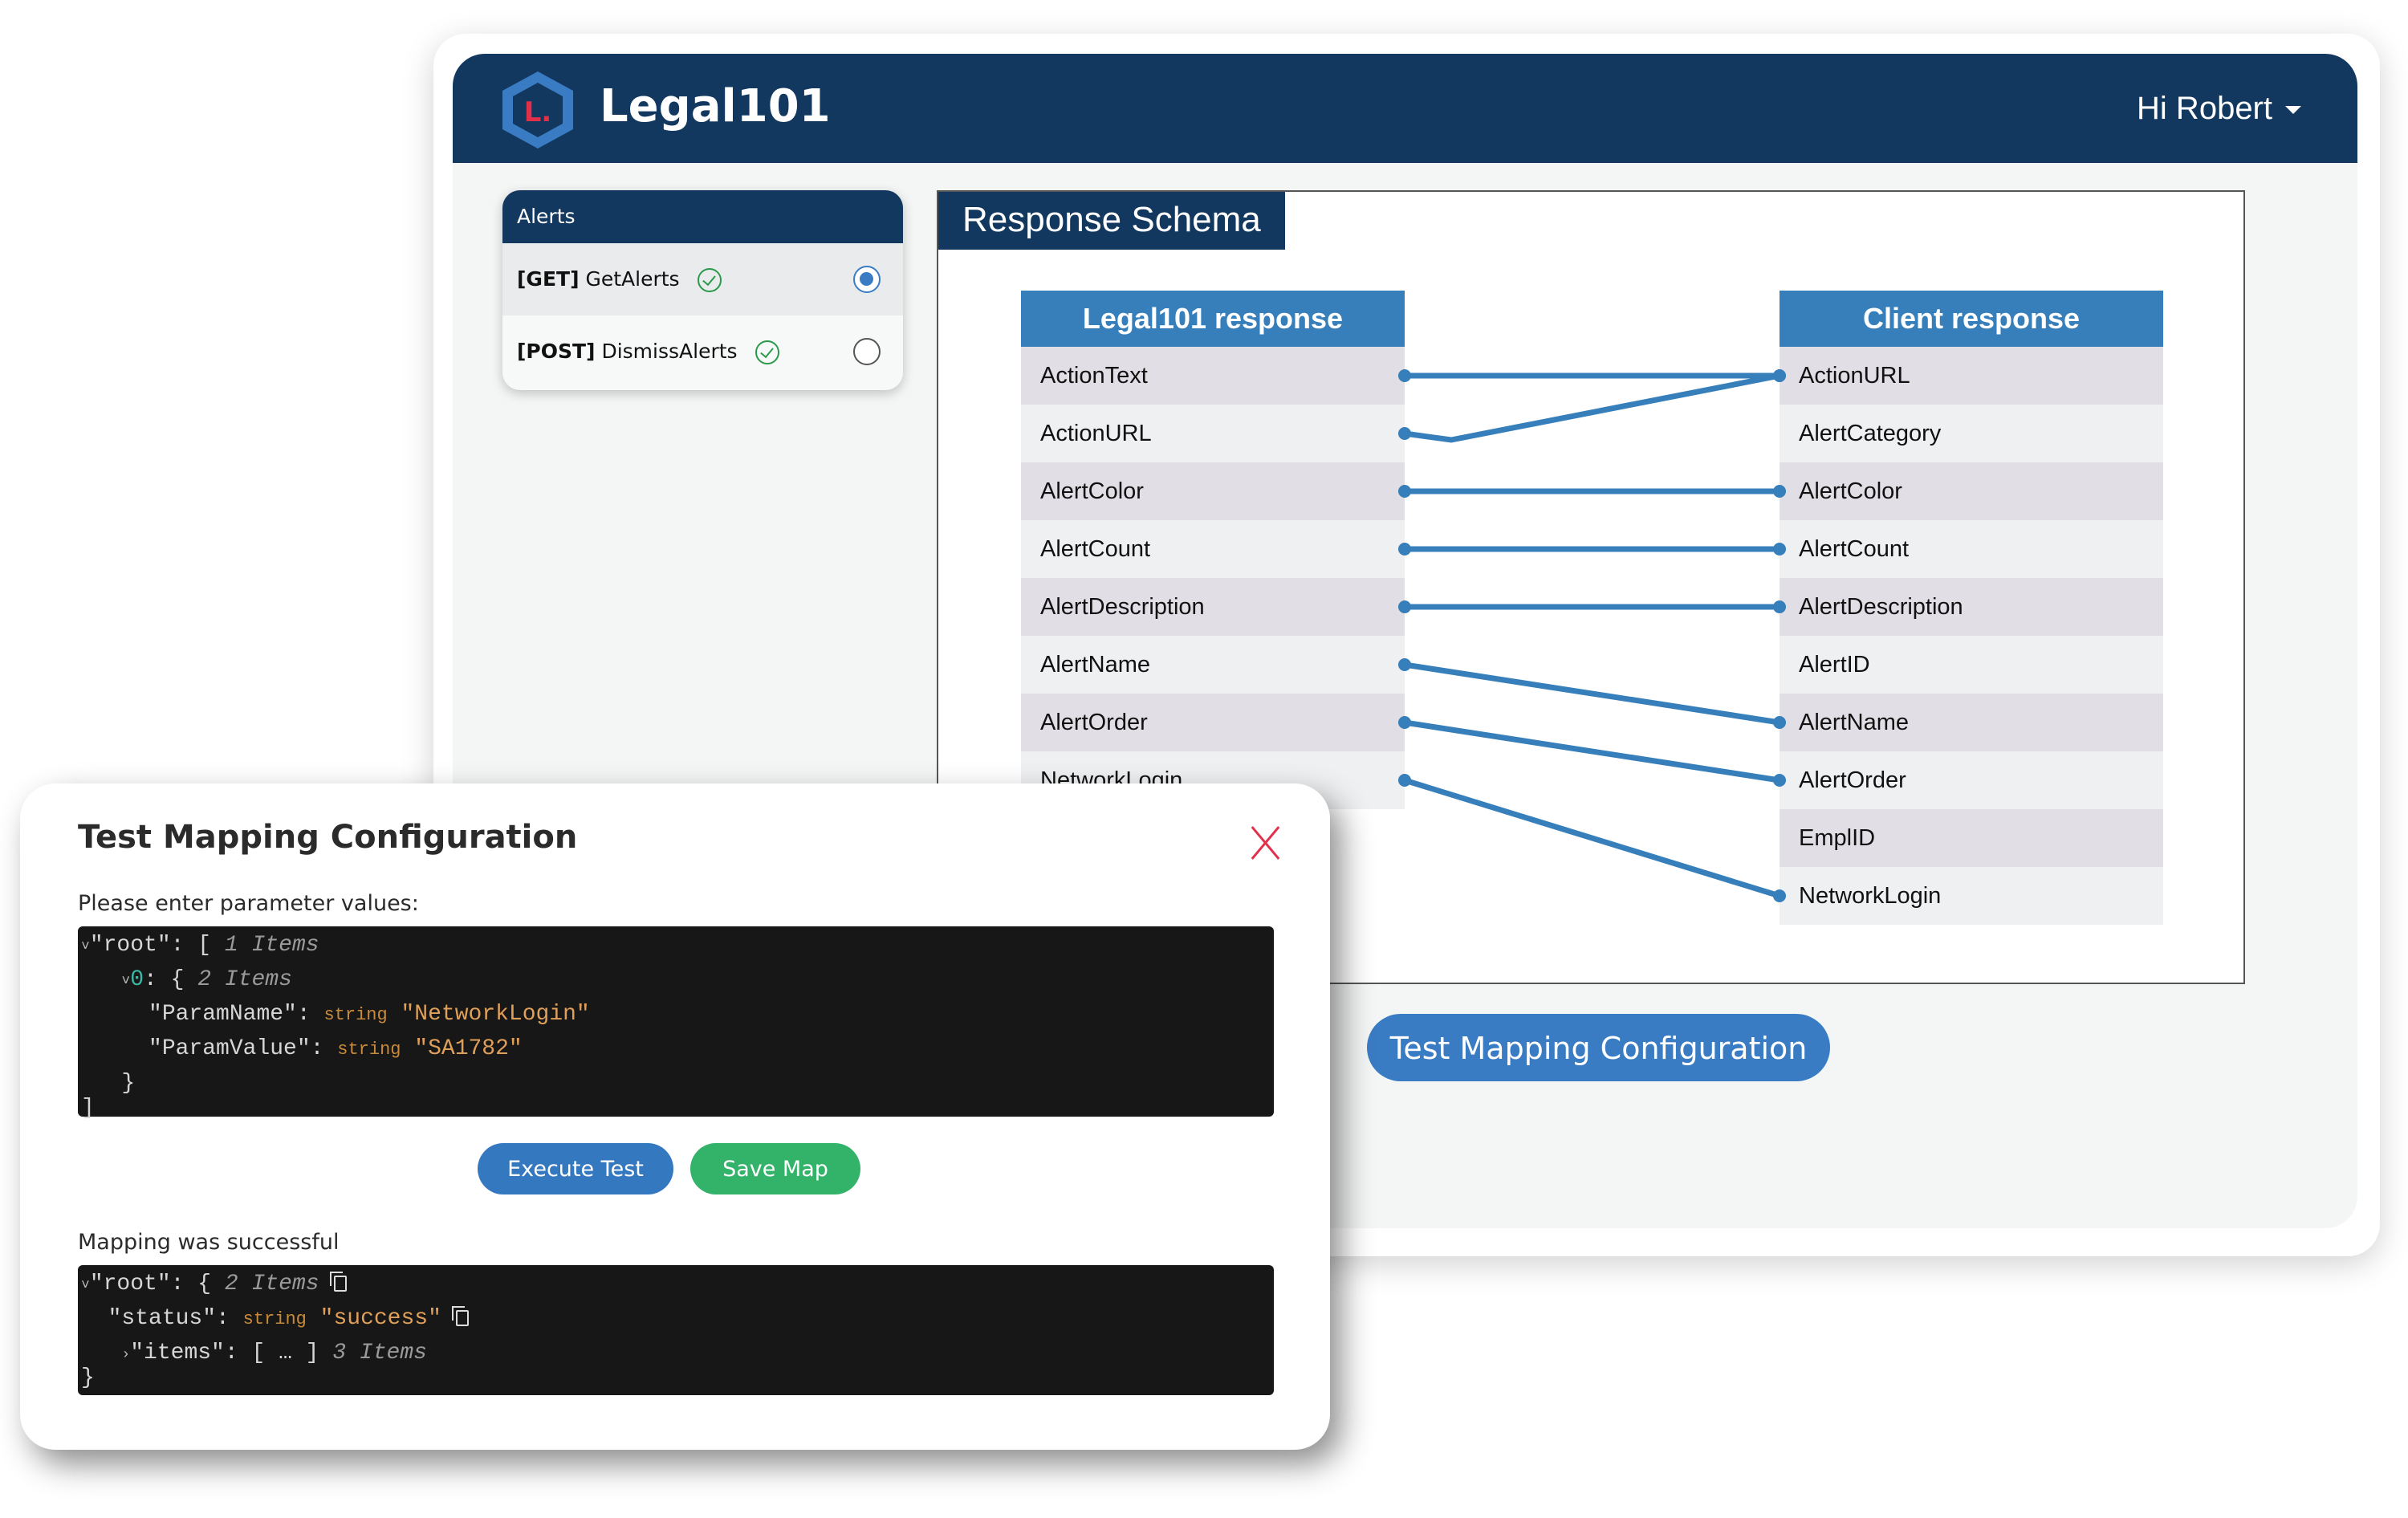 This screenshot has height=1518, width=2408. I want to click on legal101-field: AlertDescription, so click(1213, 607).